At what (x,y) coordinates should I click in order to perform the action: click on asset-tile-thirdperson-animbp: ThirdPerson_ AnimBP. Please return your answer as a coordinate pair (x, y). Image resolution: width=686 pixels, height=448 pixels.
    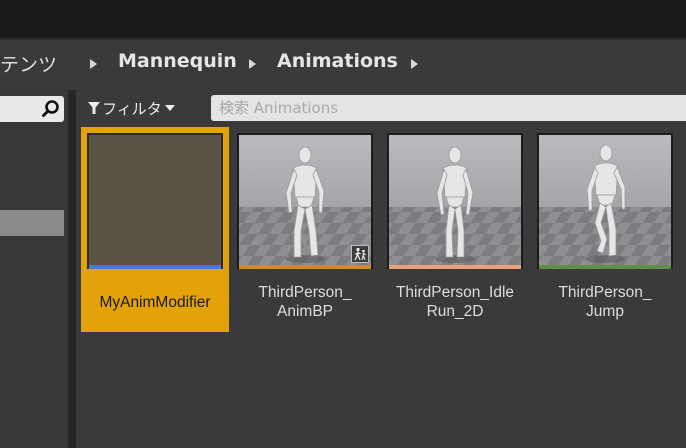
    Looking at the image, I should click on (305, 229).